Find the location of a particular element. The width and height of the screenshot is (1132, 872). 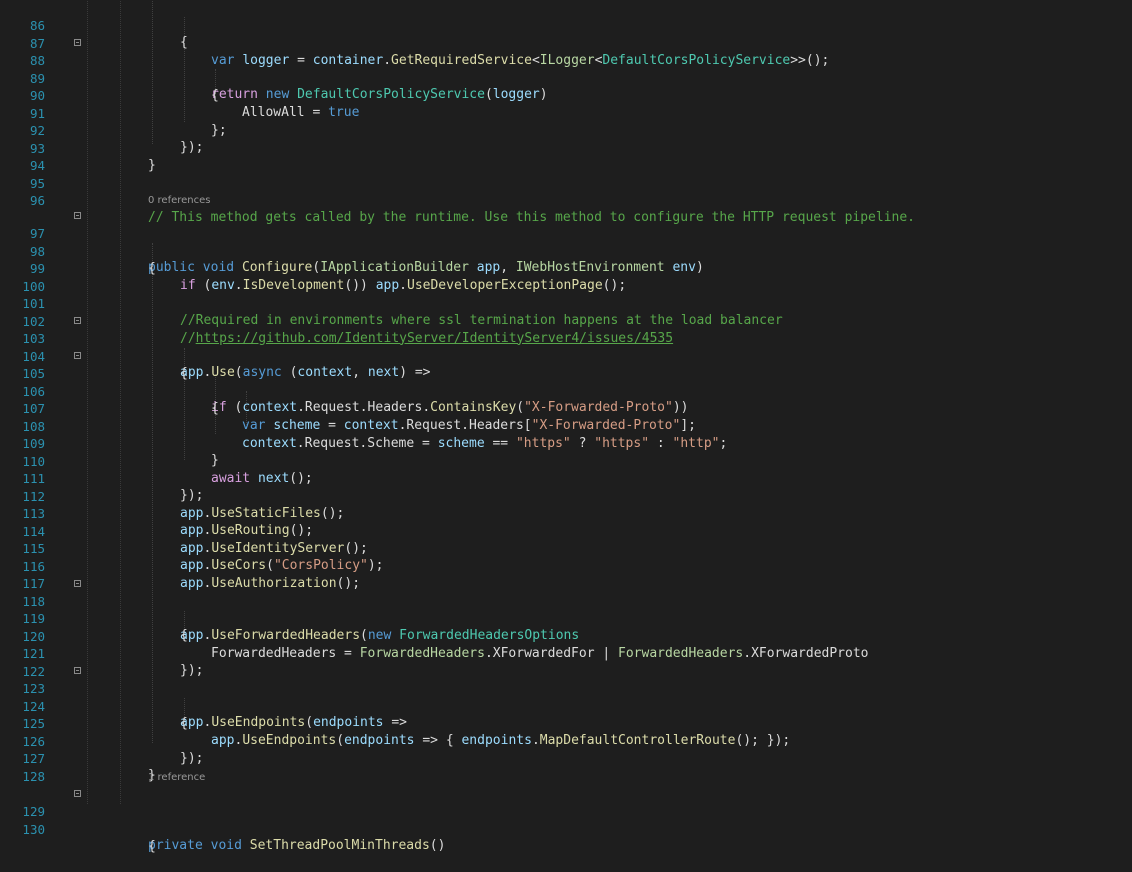

code-line: 127 } is located at coordinates (566, 758).